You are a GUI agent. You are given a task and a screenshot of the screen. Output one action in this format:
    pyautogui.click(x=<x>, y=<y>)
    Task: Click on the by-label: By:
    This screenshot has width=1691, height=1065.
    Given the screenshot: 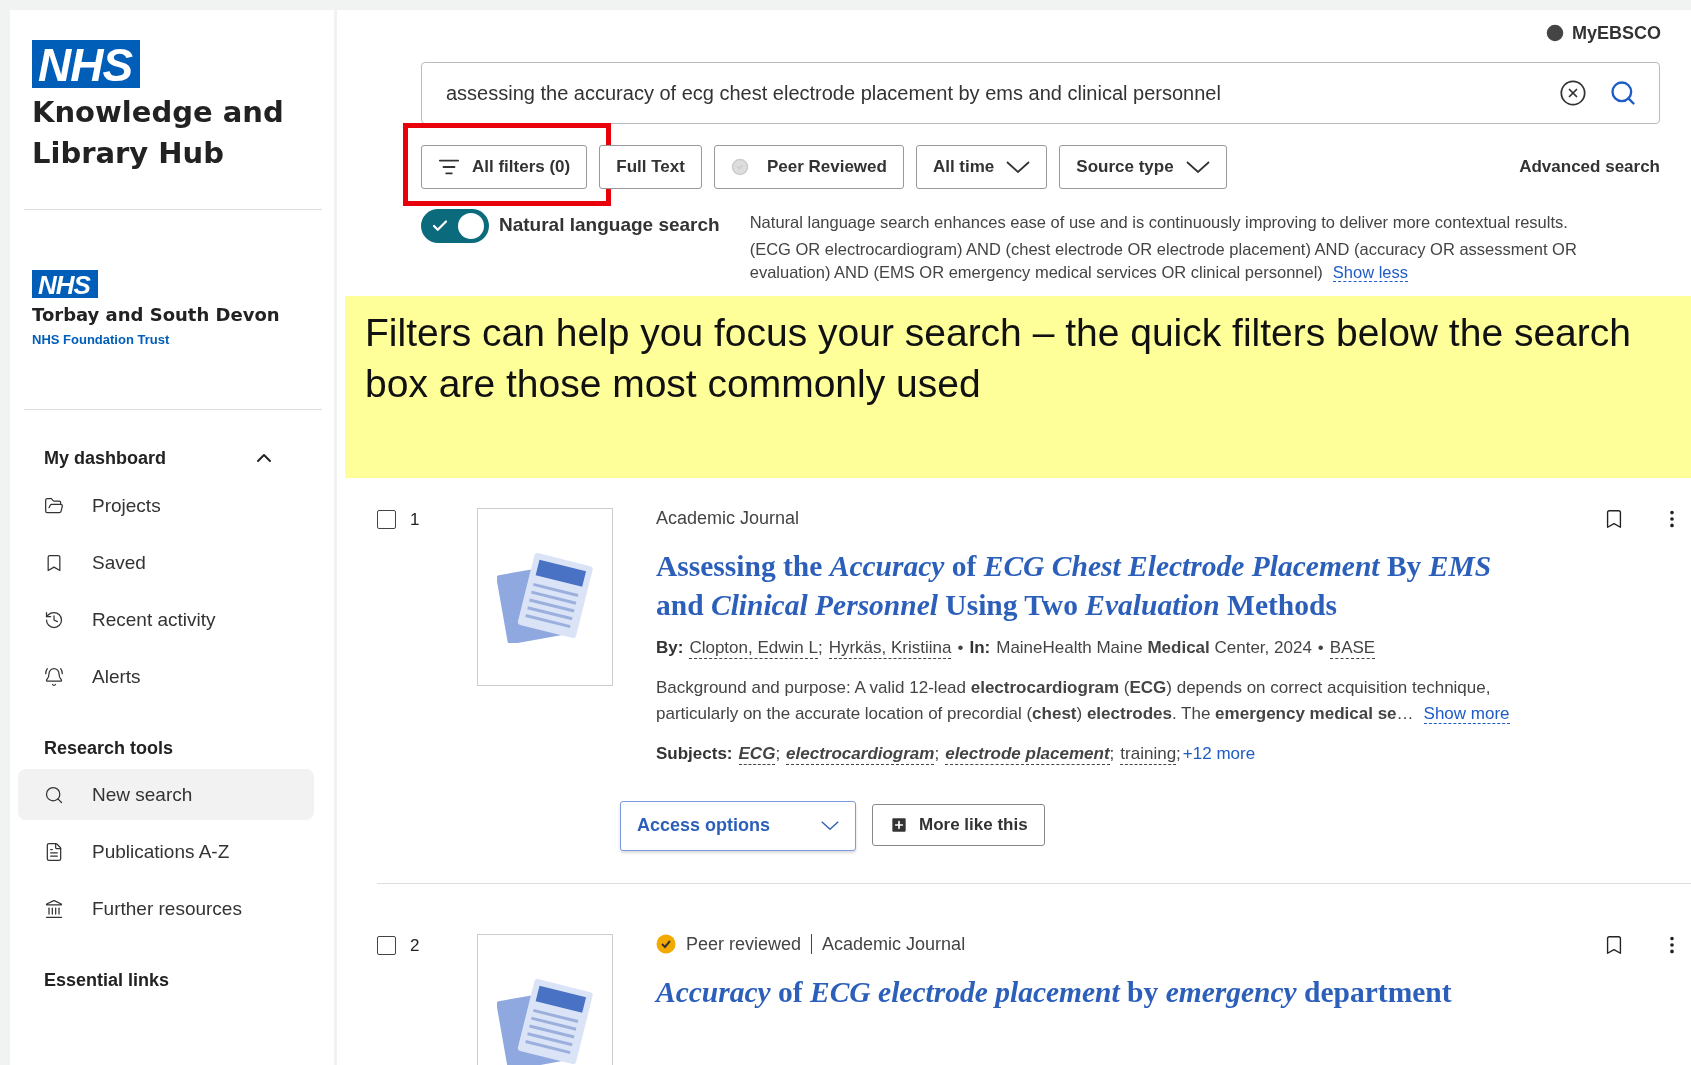 What is the action you would take?
    pyautogui.click(x=670, y=647)
    